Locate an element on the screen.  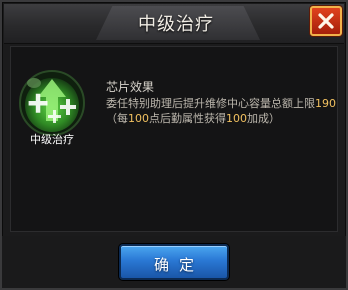
close-button is located at coordinates (326, 21).